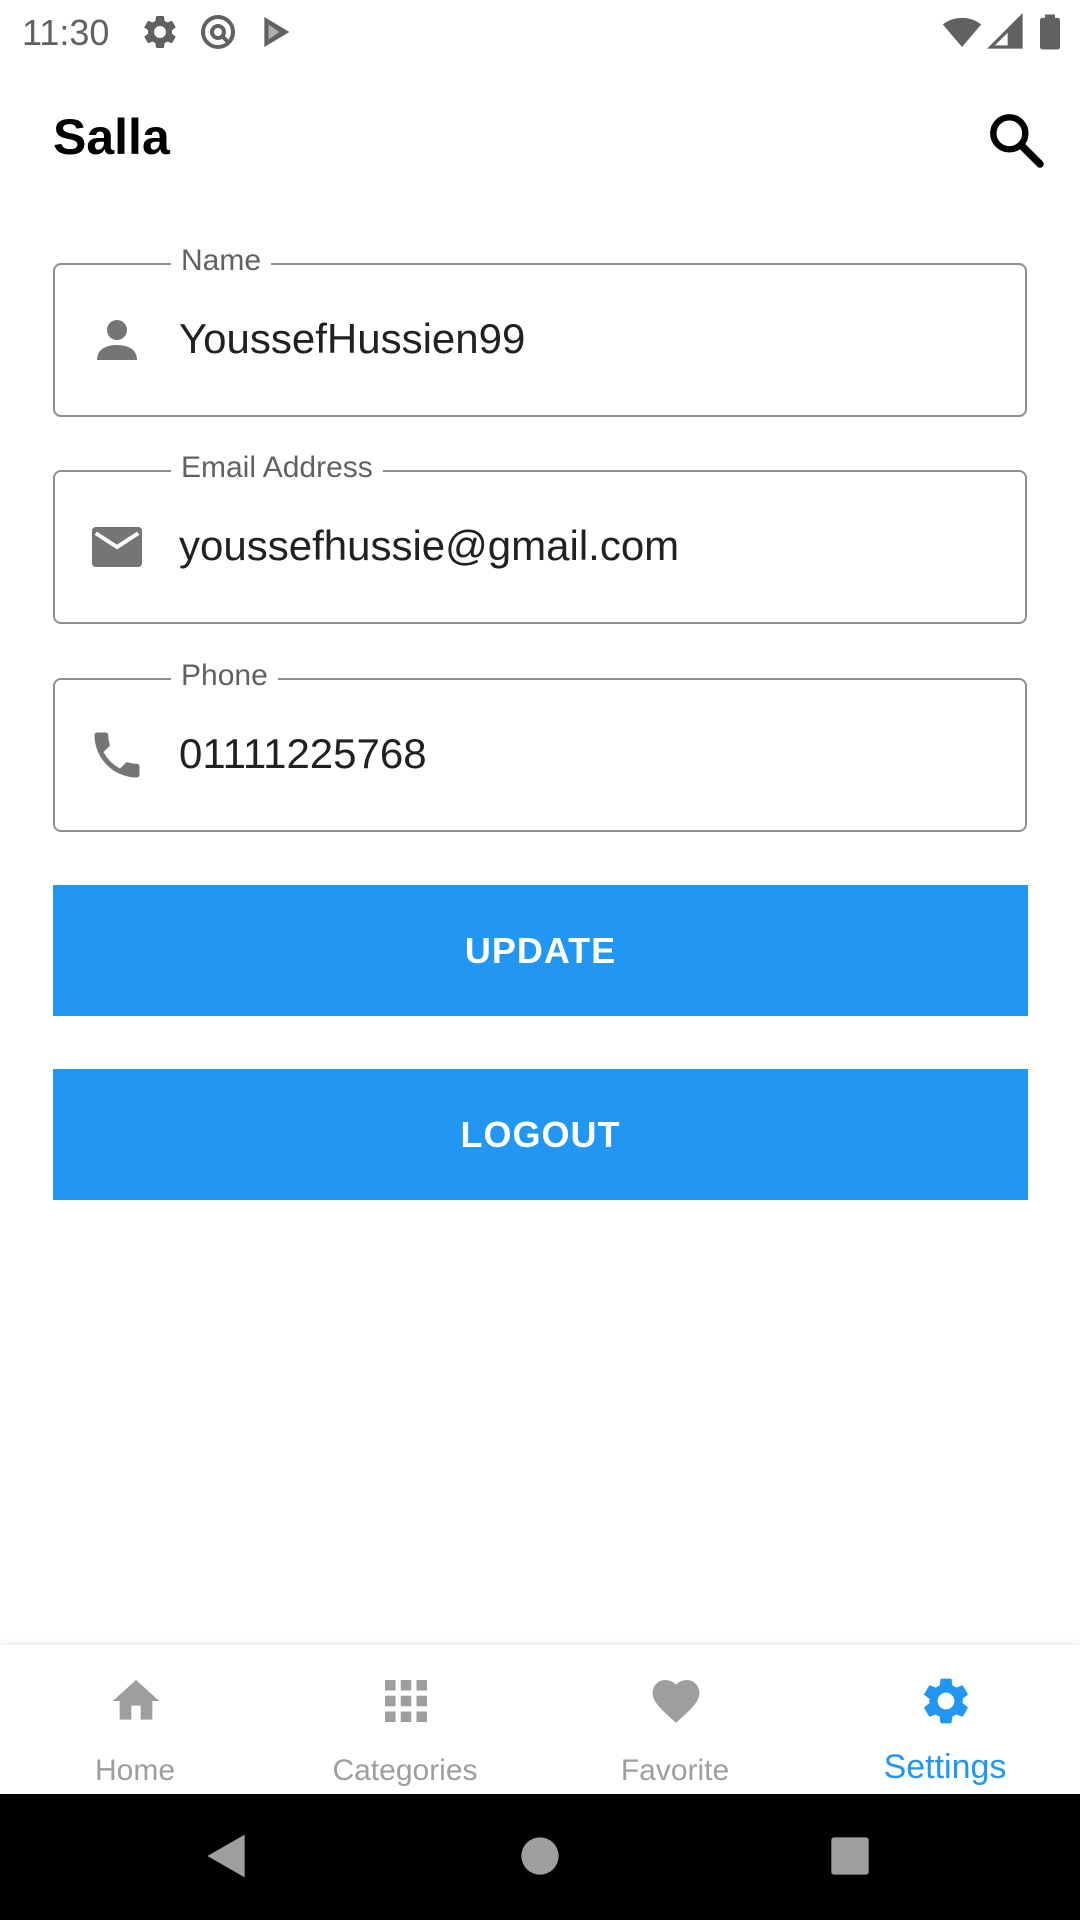 The width and height of the screenshot is (1080, 1920). Describe the element at coordinates (945, 1767) in the screenshot. I see `nav-label-settings: Settings` at that location.